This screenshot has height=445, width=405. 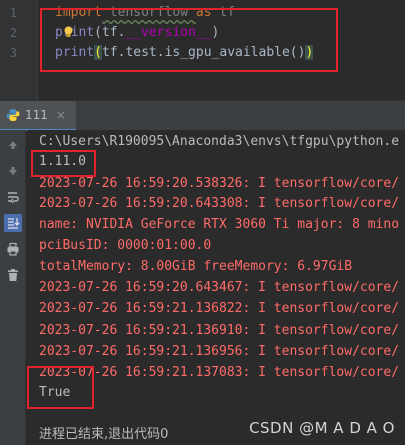 I want to click on run-tab-label: 111, so click(x=36, y=115).